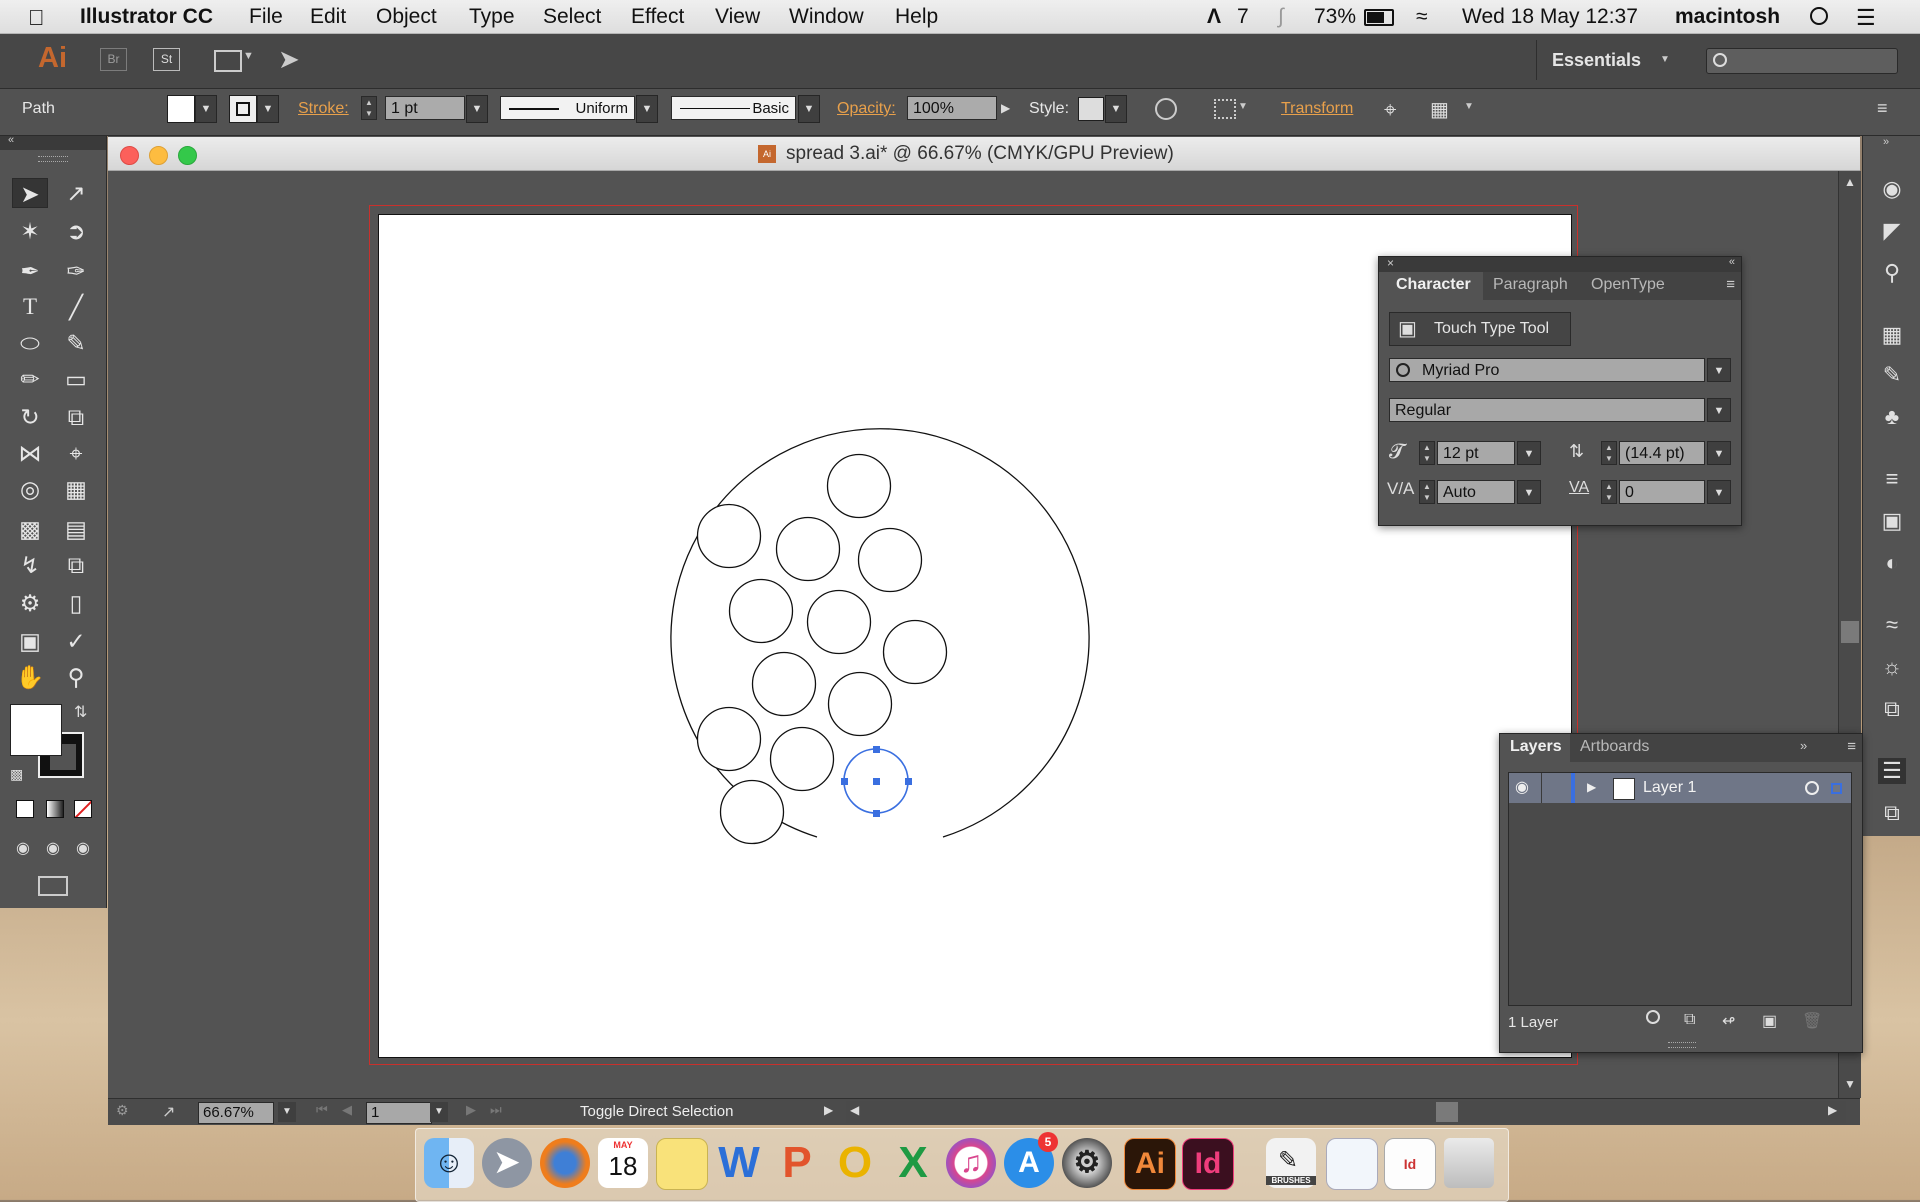 This screenshot has width=1920, height=1202. Describe the element at coordinates (53, 159) in the screenshot. I see `tools-grip` at that location.